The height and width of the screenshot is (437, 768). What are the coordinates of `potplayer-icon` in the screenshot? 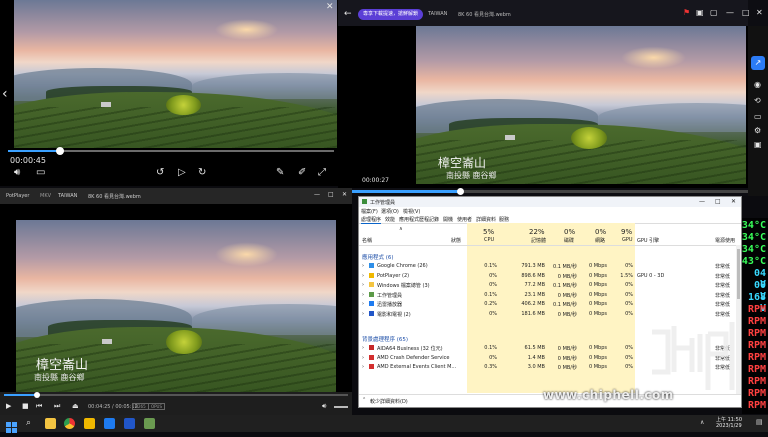 It's located at (89, 423).